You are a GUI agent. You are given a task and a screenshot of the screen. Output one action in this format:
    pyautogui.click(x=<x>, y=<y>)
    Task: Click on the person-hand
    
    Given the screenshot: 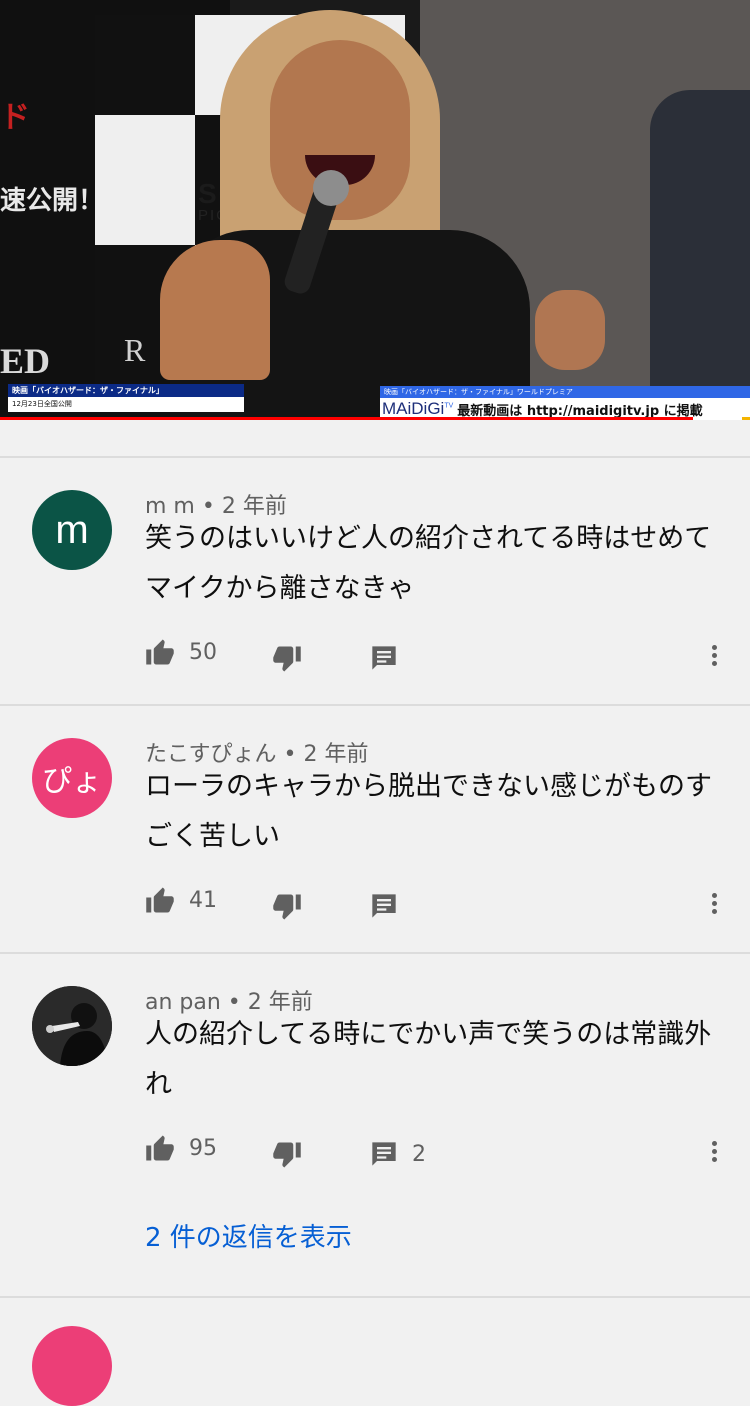 What is the action you would take?
    pyautogui.click(x=570, y=330)
    